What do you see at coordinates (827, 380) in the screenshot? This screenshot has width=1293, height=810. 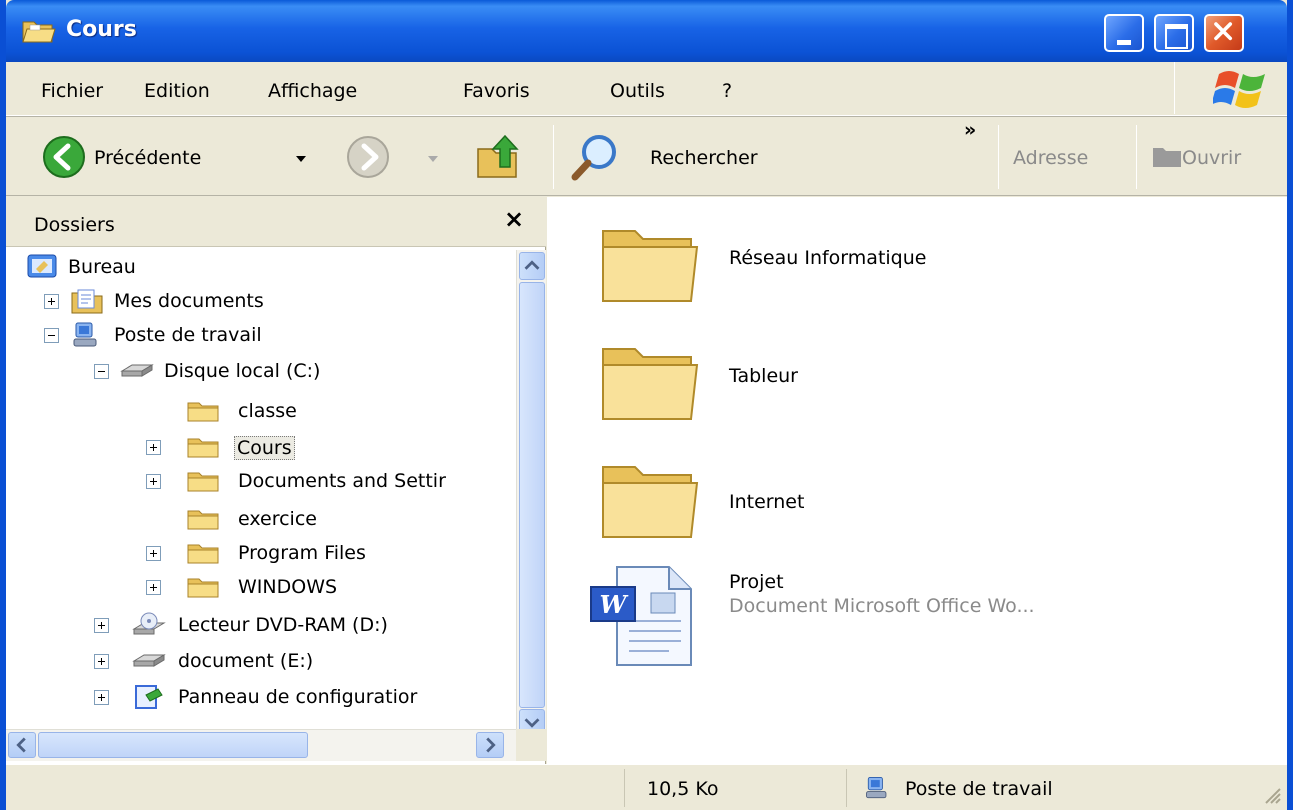 I see `folder-item-tableur: Tableur` at bounding box center [827, 380].